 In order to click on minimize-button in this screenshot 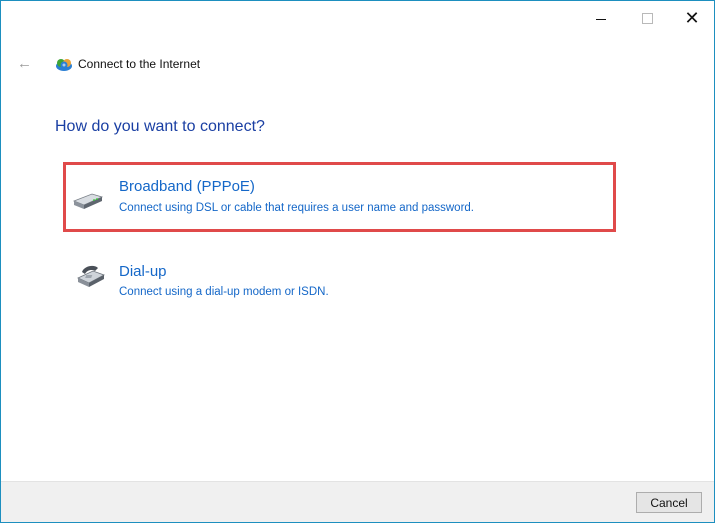, I will do `click(601, 18)`.